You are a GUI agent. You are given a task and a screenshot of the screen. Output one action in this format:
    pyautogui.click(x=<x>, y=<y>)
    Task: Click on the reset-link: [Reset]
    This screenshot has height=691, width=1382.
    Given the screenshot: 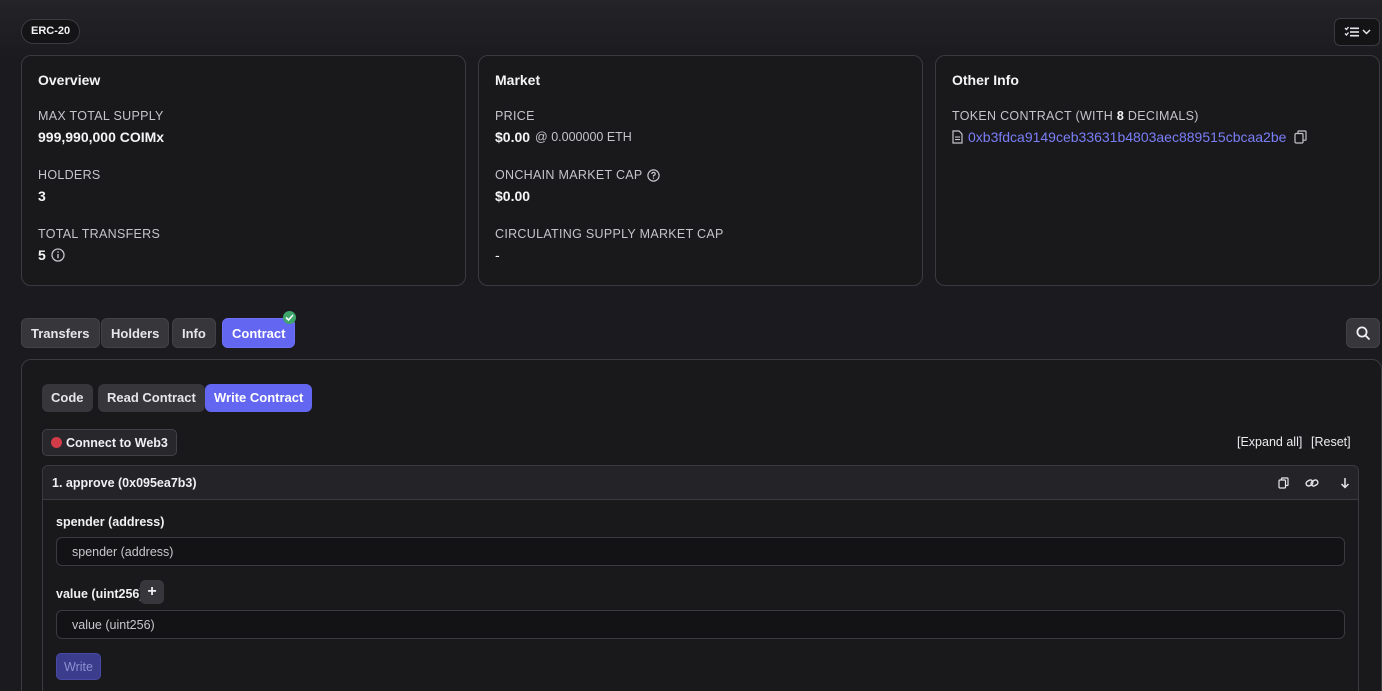 What is the action you would take?
    pyautogui.click(x=1331, y=442)
    